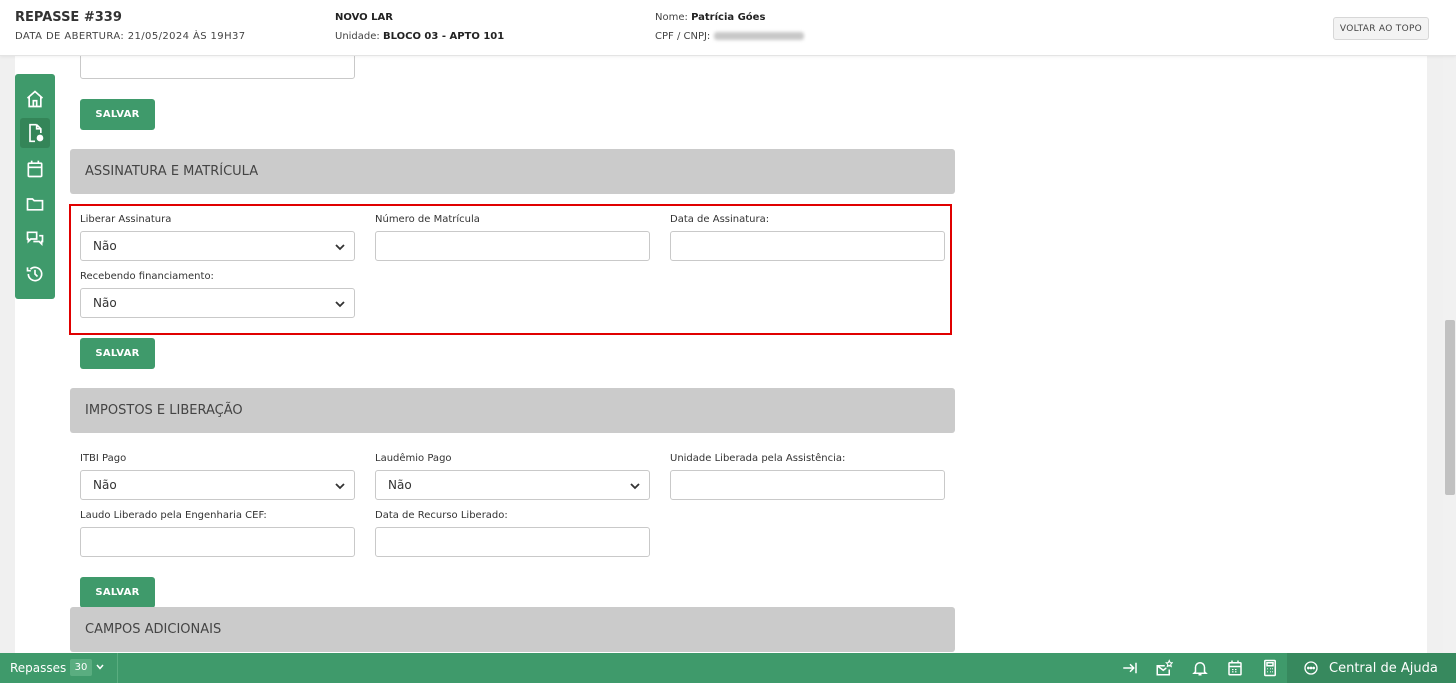  I want to click on save-button-previous: SALVAR, so click(117, 114).